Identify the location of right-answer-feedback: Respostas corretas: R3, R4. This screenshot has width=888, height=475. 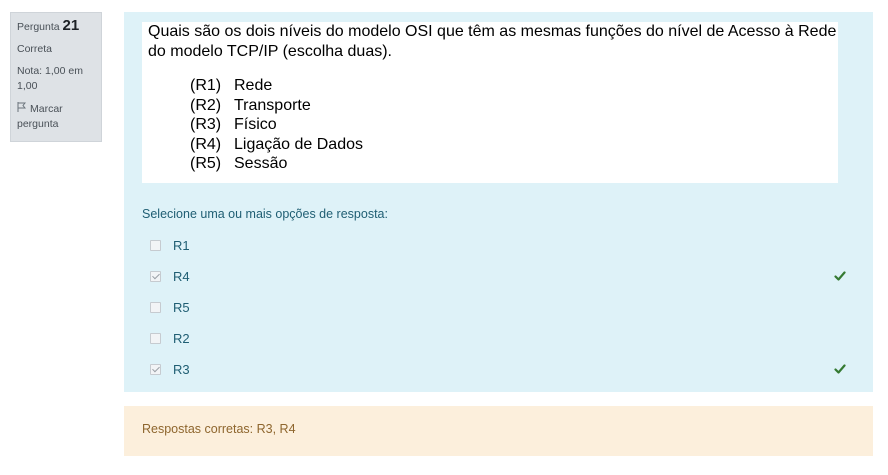
(498, 431).